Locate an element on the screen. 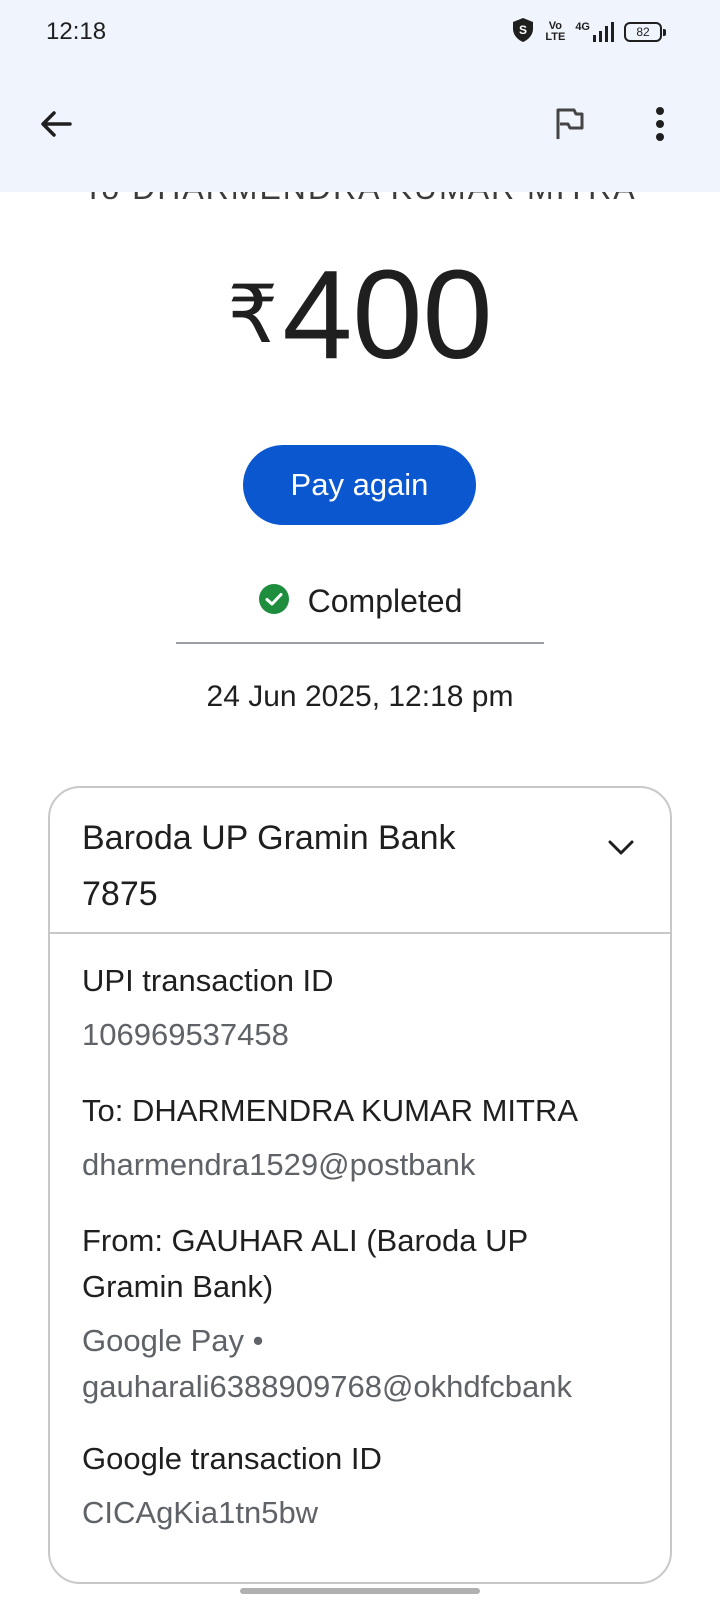  report-button is located at coordinates (569, 126).